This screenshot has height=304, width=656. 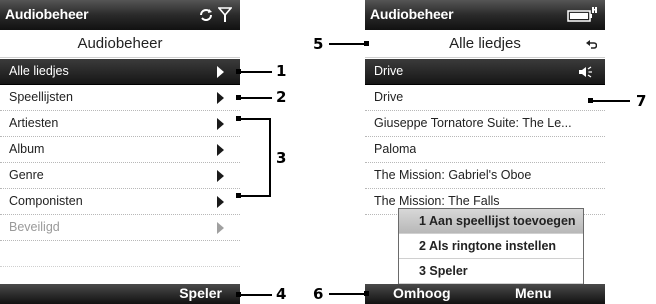 I want to click on list-item-artists: Artiesten, so click(x=120, y=124).